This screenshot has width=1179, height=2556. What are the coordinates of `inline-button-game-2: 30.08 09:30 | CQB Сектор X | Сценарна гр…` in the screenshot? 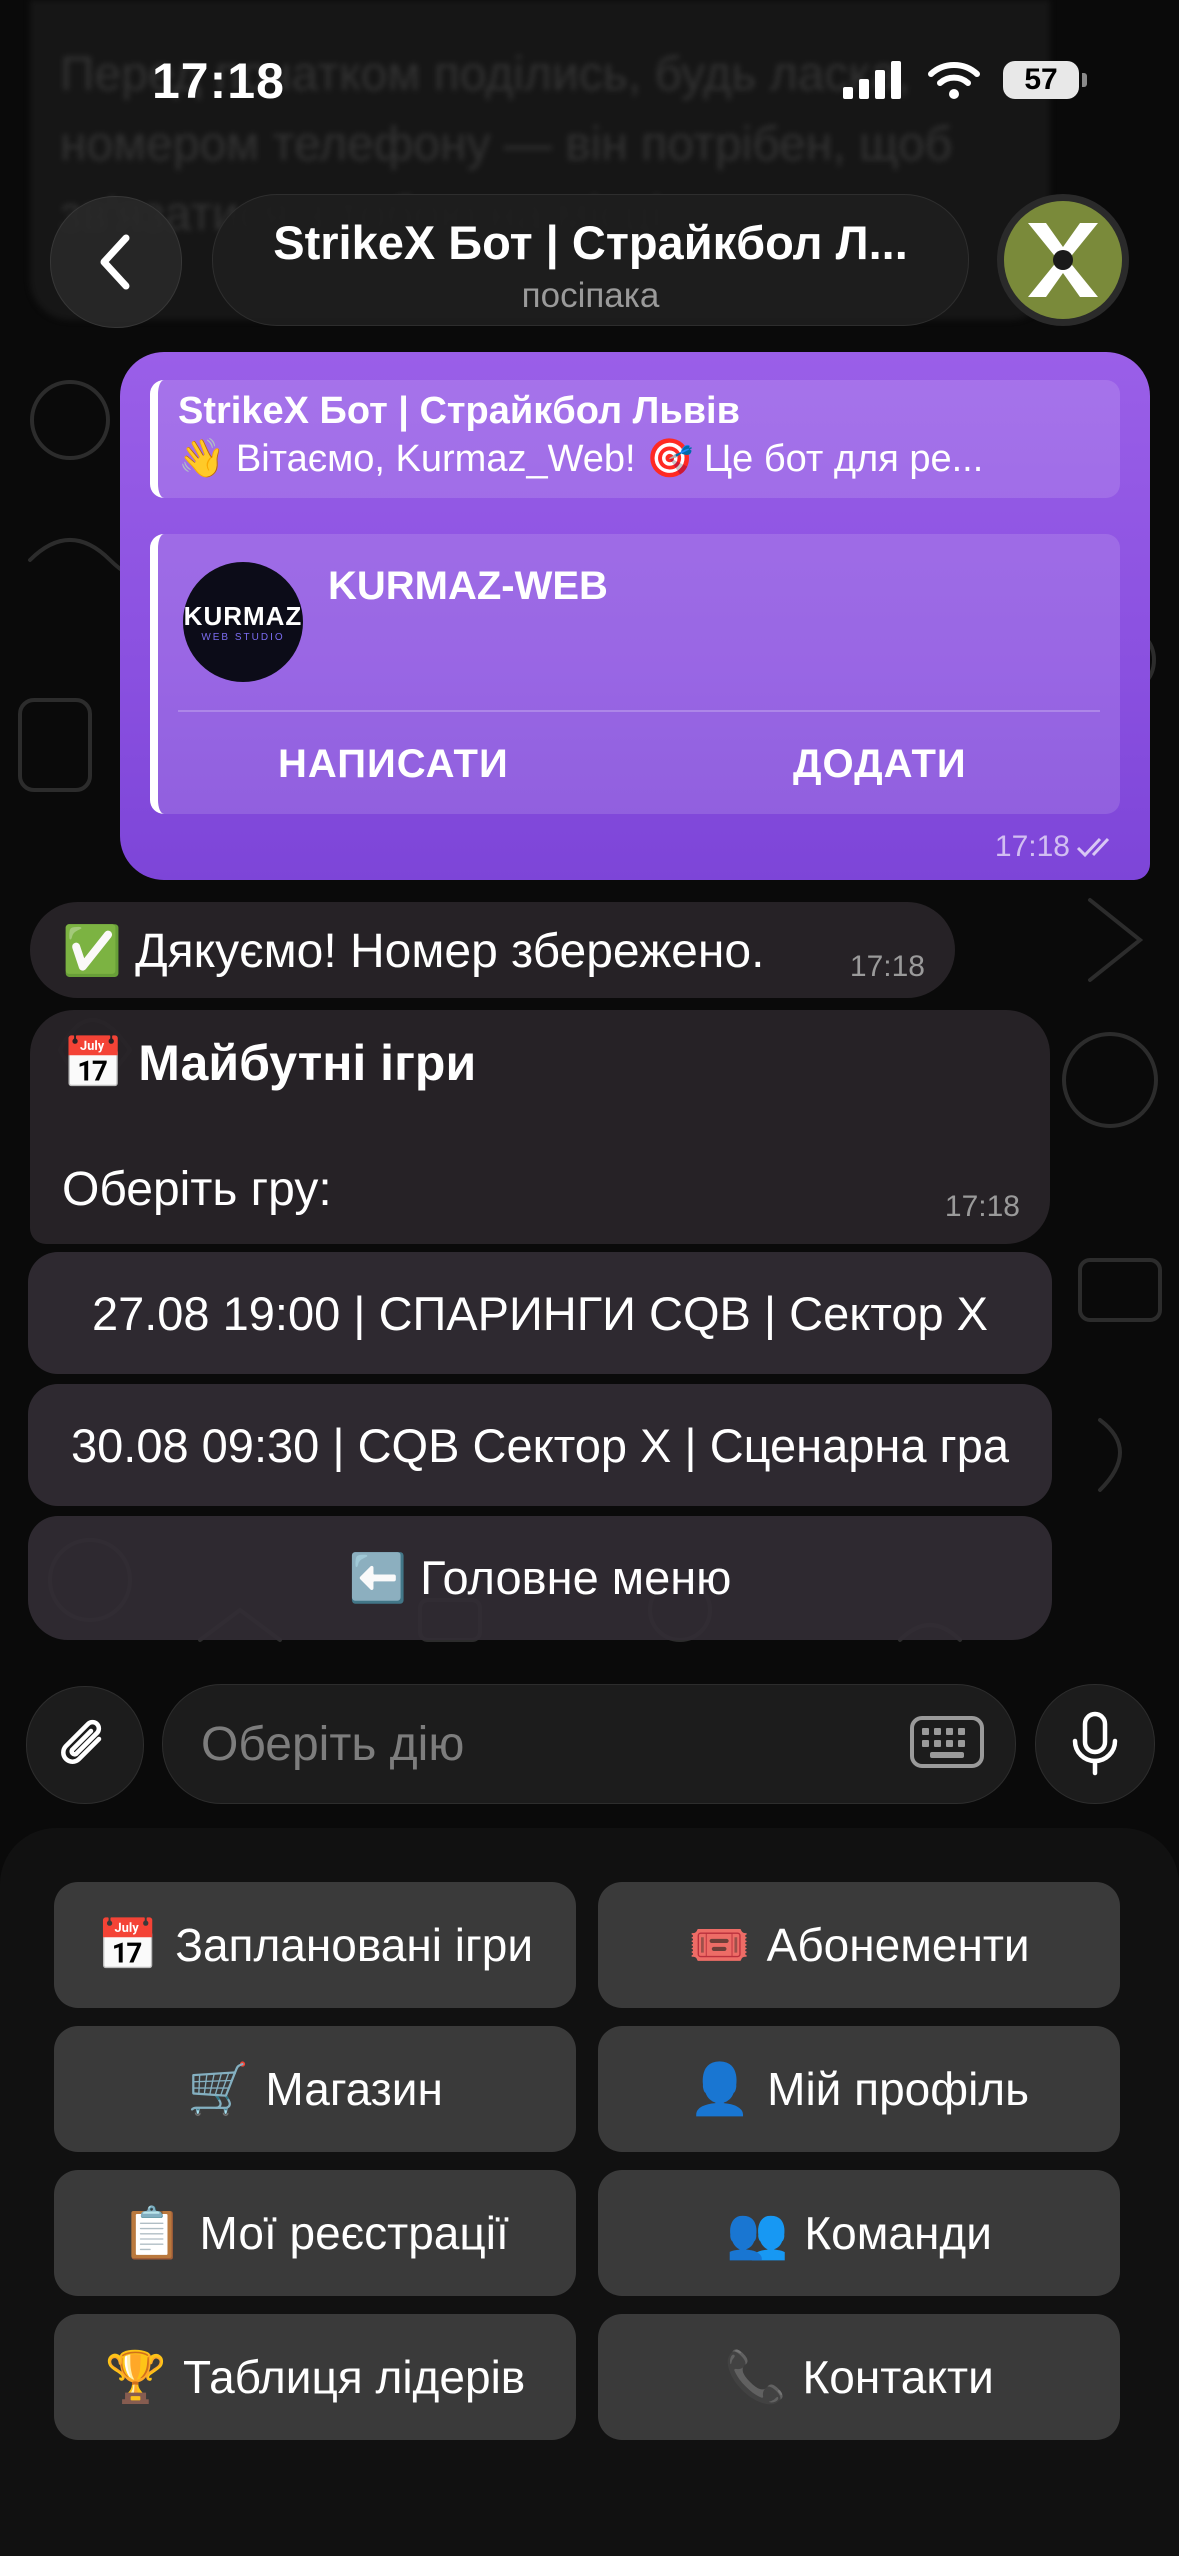 It's located at (540, 1445).